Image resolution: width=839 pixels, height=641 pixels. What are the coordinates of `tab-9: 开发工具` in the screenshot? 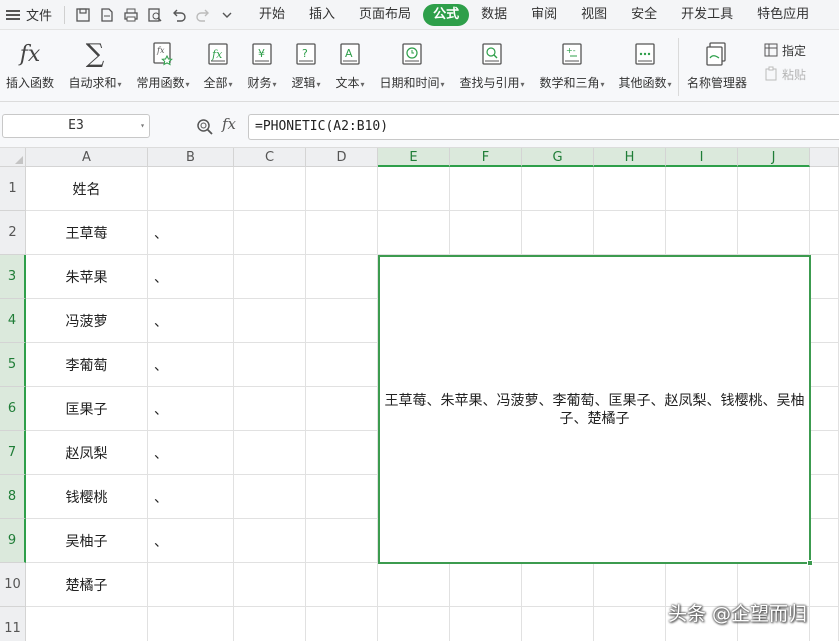 It's located at (707, 15).